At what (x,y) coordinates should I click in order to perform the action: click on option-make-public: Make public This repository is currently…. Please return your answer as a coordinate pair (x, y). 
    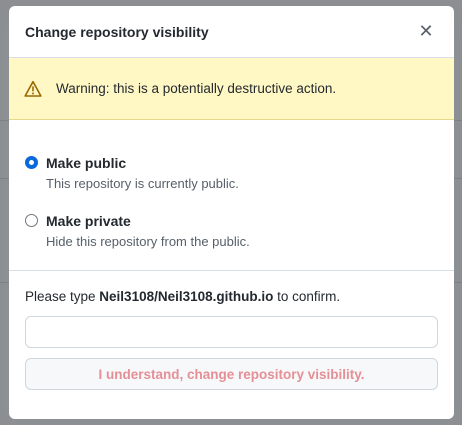
    Looking at the image, I should click on (231, 172).